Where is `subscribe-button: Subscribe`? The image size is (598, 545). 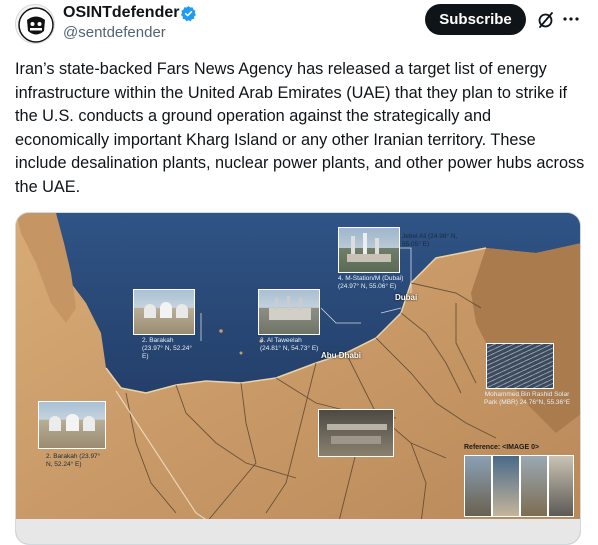 subscribe-button: Subscribe is located at coordinates (475, 19).